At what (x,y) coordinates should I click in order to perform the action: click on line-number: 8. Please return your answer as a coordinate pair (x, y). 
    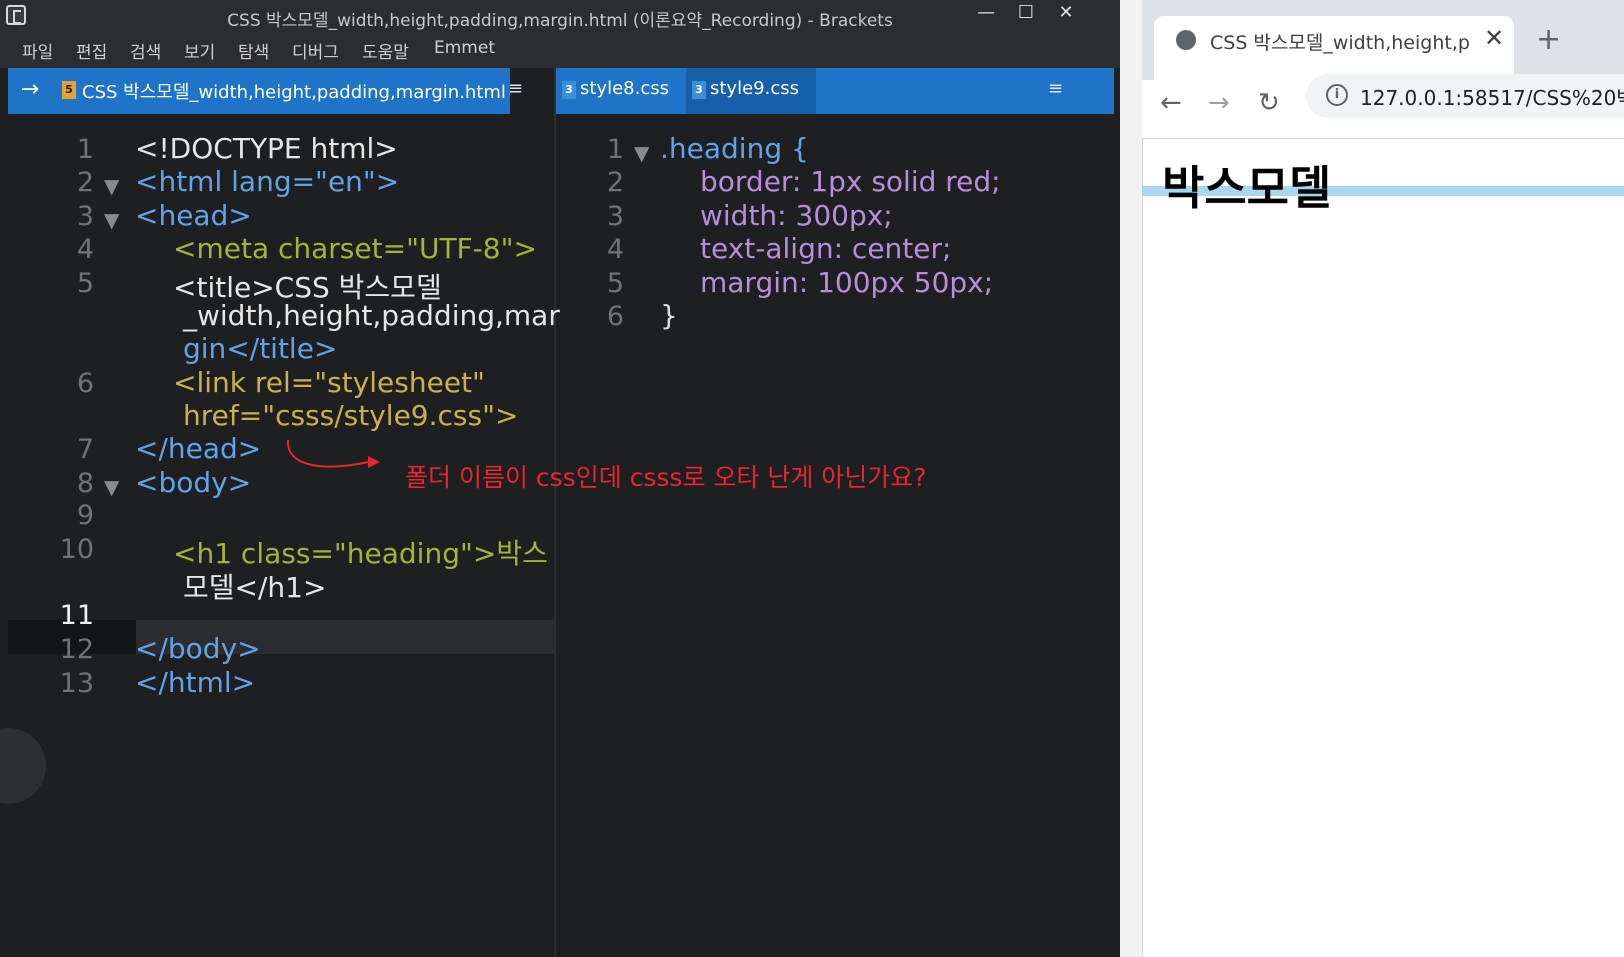
    Looking at the image, I should click on (85, 483).